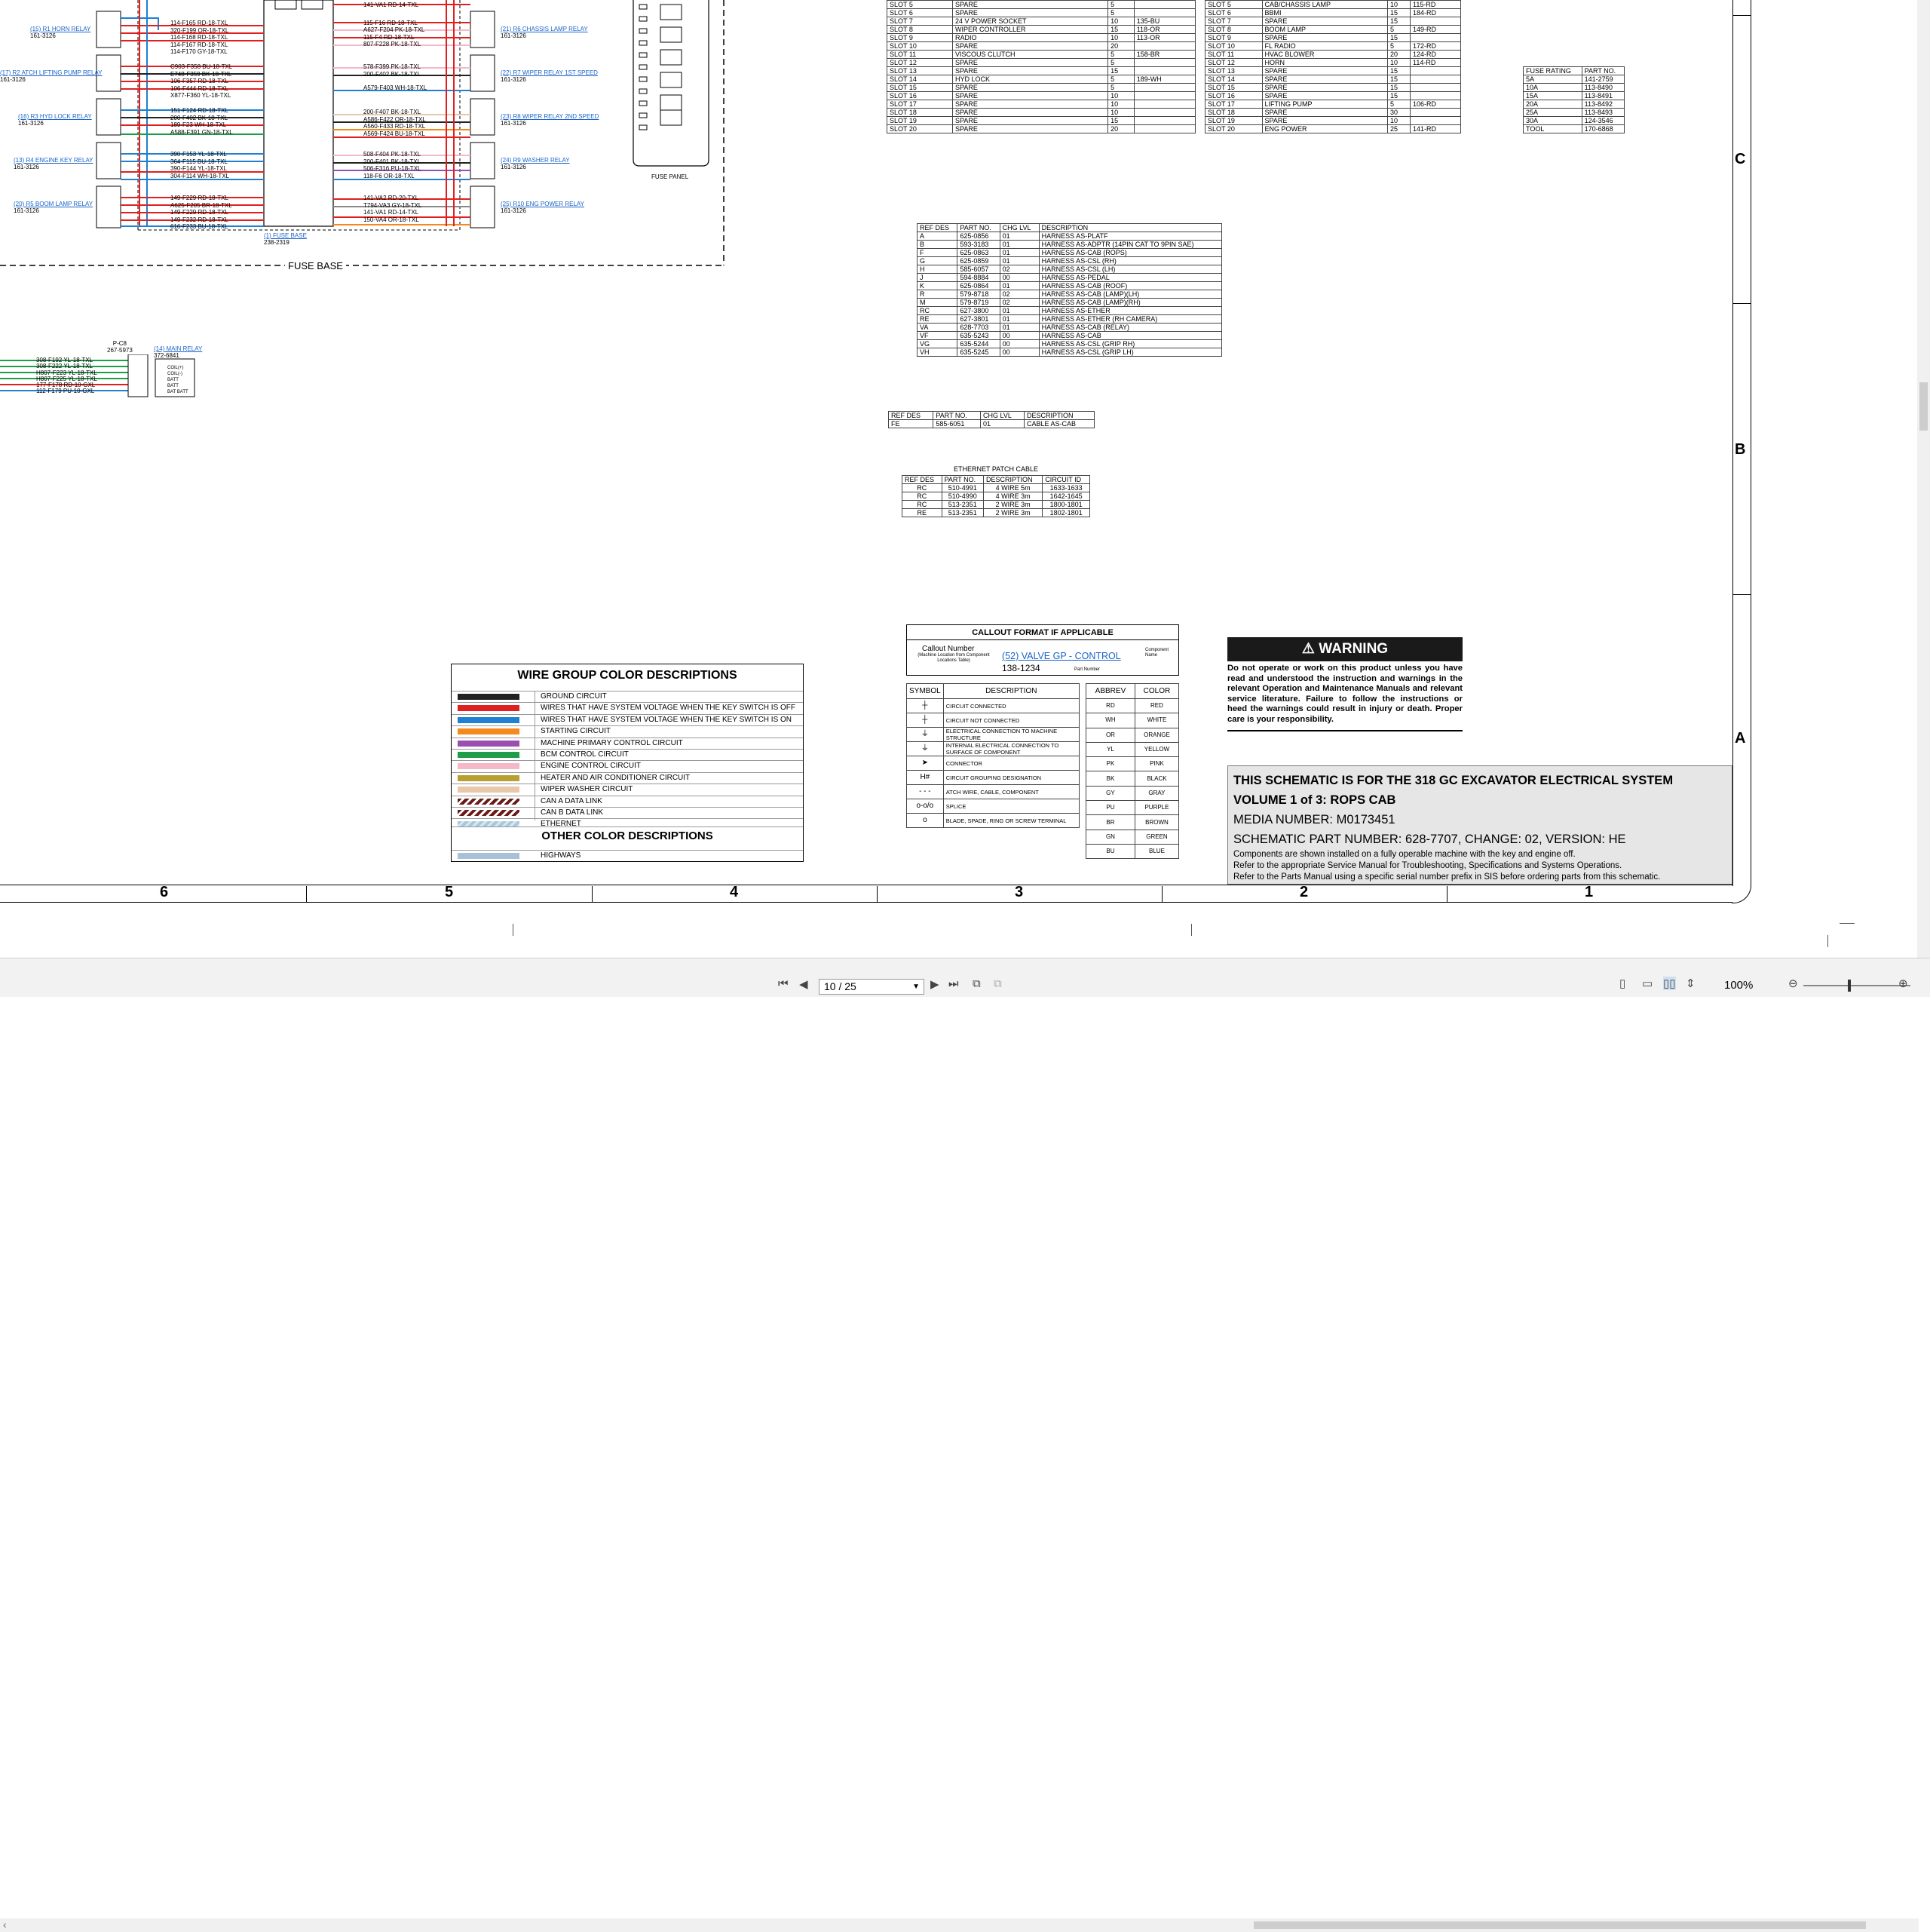  Describe the element at coordinates (1903, 983) in the screenshot. I see `zoom-in-icon: ⊕` at that location.